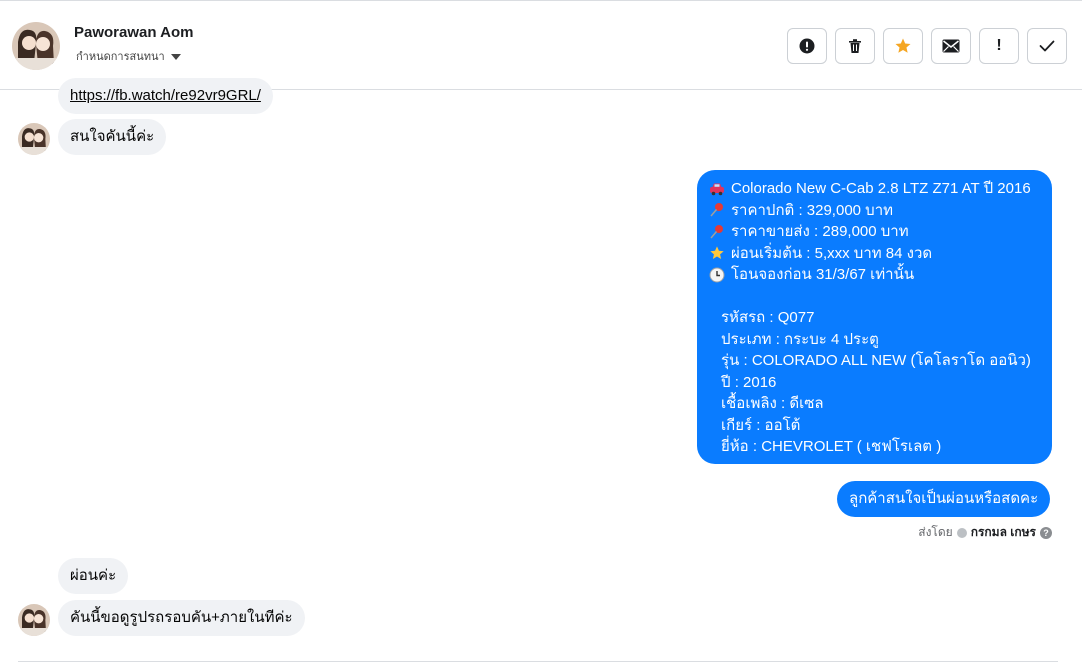 The image size is (1082, 663). I want to click on message-text: คันนี้ขอดูรูปรถรอบคัน+ภายในทีค่ะ, so click(181, 617).